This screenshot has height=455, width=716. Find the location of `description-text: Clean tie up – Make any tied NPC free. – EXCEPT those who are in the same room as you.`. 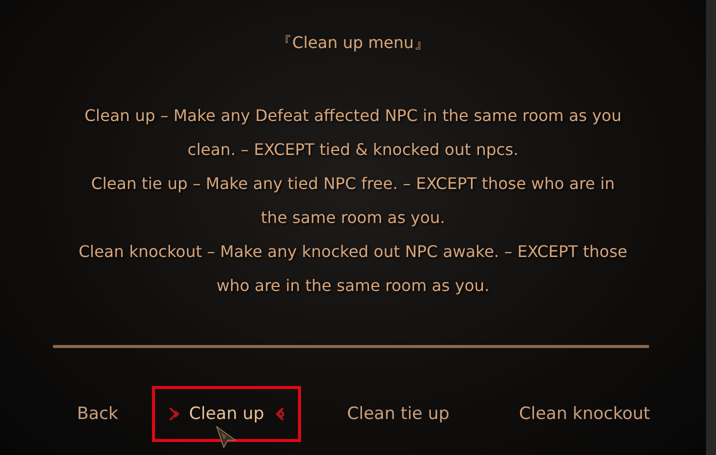

description-text: Clean tie up – Make any tied NPC free. – EXCEPT those who are in the same room as you. is located at coordinates (353, 201).